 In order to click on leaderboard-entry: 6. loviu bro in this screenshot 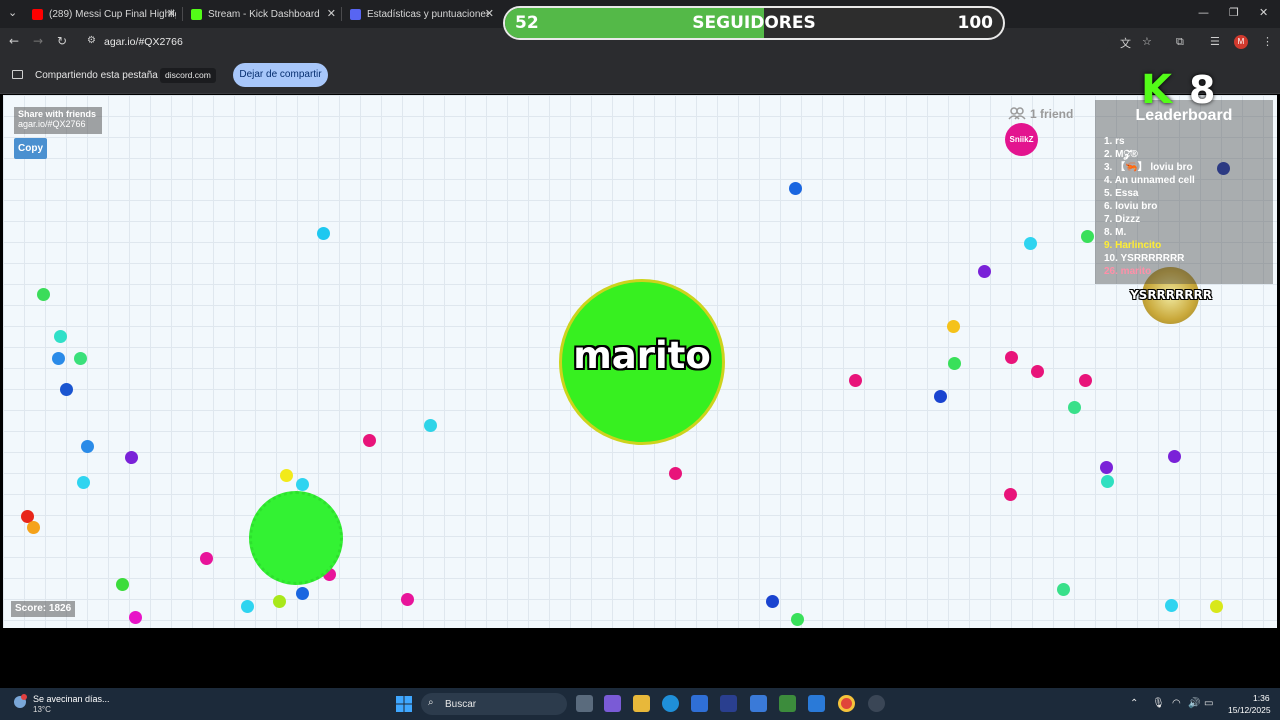, I will do `click(1131, 206)`.